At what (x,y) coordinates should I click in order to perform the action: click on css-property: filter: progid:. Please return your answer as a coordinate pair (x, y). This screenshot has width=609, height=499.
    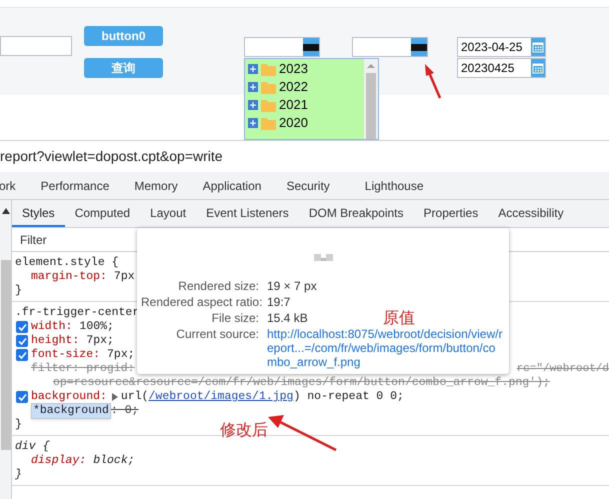
    Looking at the image, I should click on (83, 369).